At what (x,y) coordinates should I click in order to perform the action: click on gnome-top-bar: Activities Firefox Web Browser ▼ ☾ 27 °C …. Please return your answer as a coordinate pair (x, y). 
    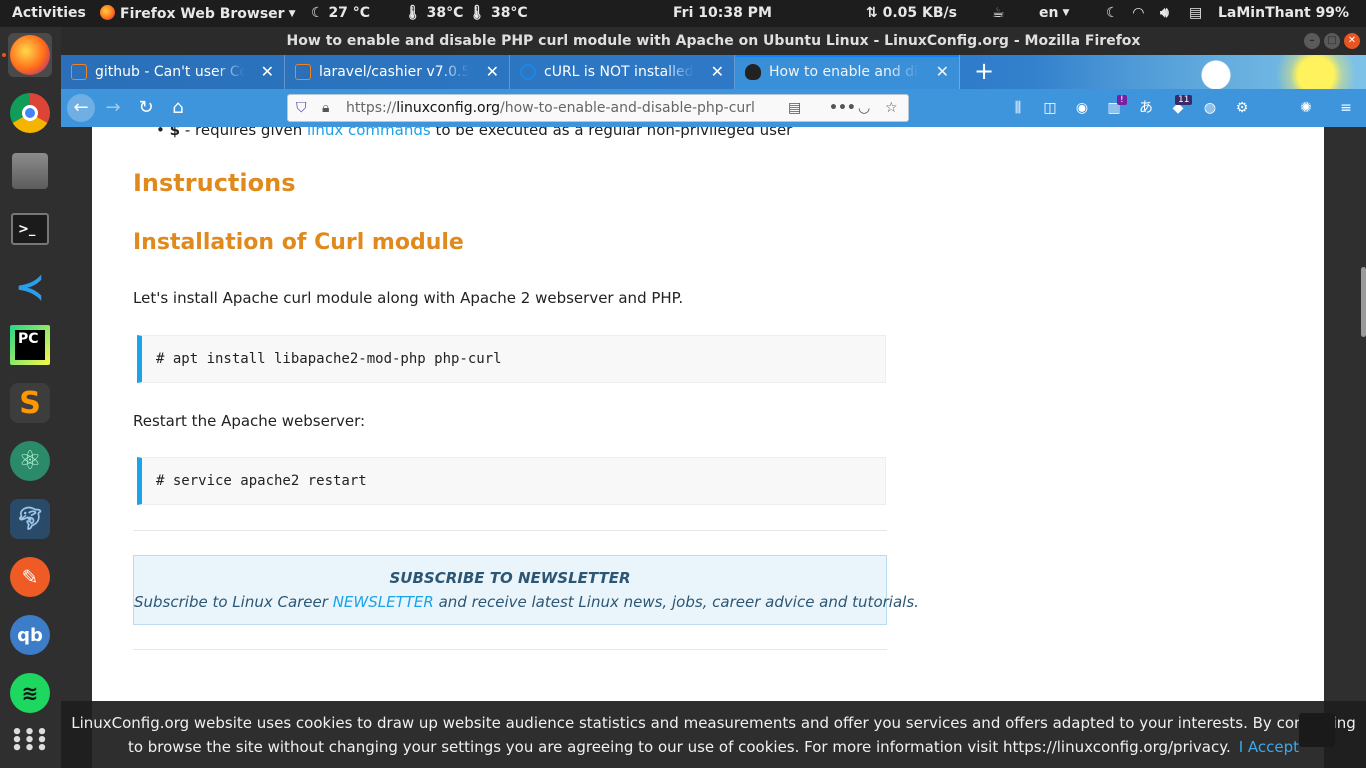
    Looking at the image, I should click on (683, 13).